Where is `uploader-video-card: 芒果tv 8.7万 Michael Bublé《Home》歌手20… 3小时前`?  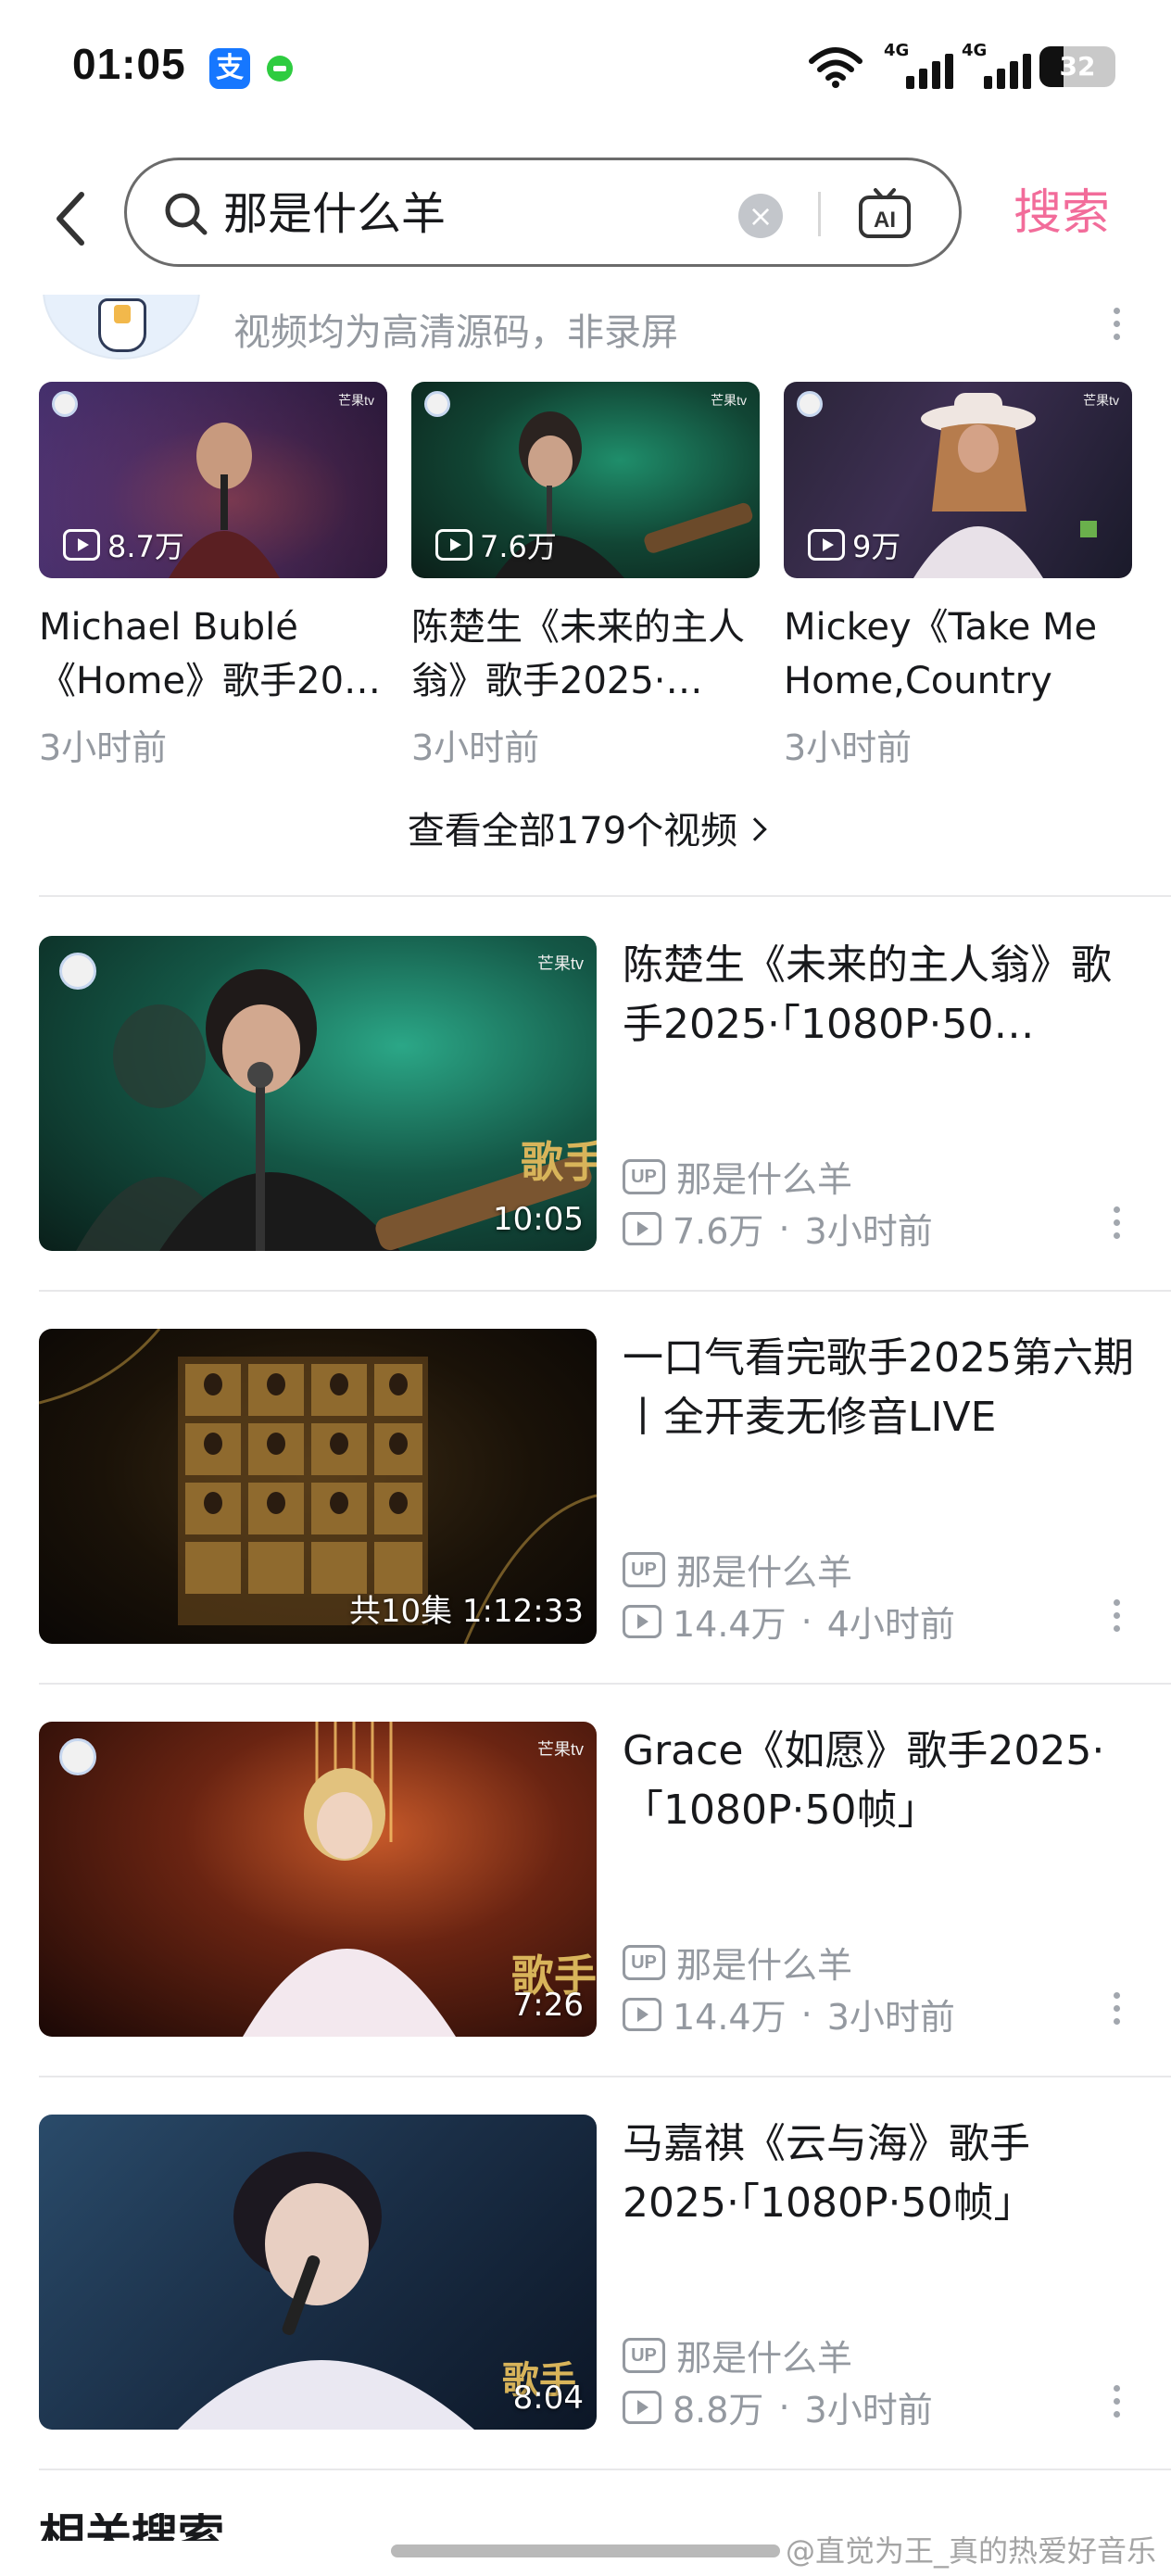 uploader-video-card: 芒果tv 8.7万 Michael Bublé《Home》歌手20… 3小时前 is located at coordinates (213, 576).